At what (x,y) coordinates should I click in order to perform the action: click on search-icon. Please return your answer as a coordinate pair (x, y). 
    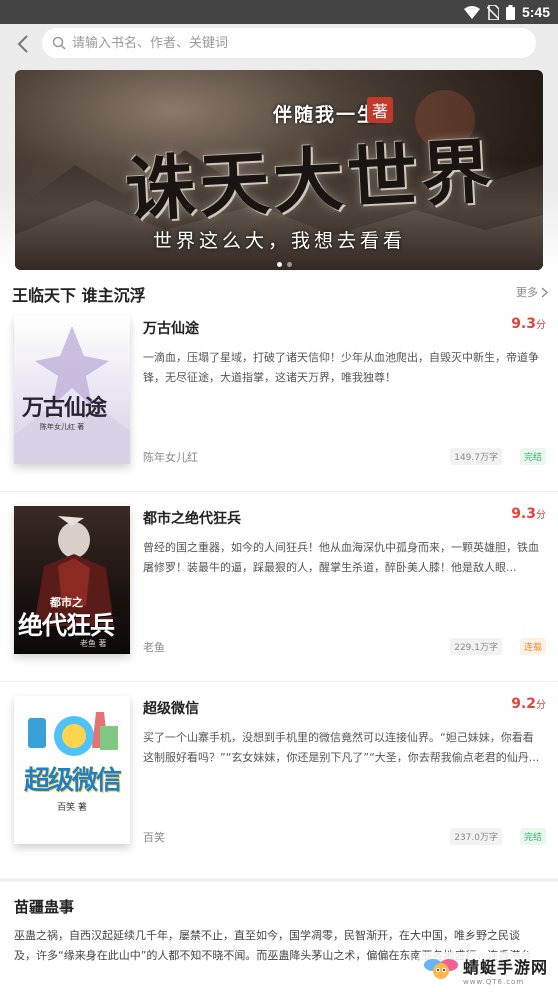
    Looking at the image, I should click on (59, 43).